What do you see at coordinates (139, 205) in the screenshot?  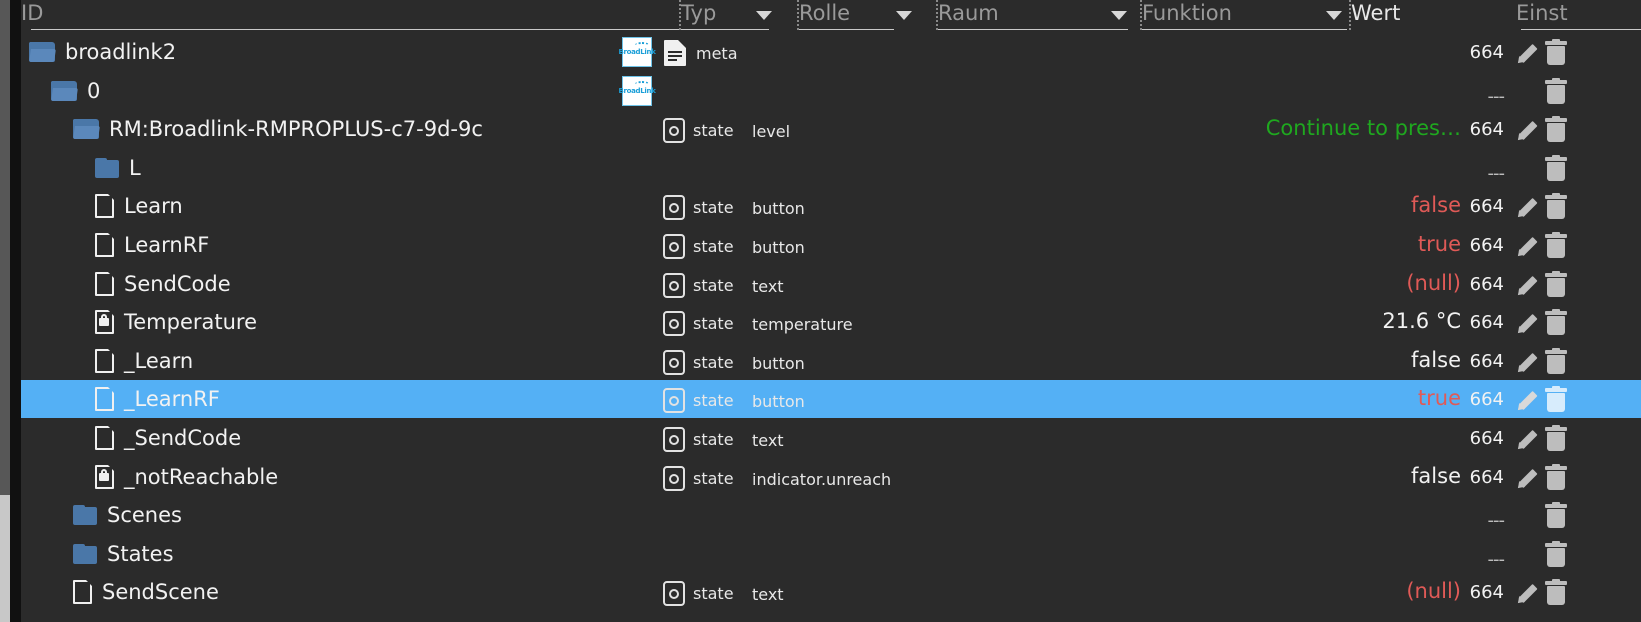 I see `row-id-cell: Learn` at bounding box center [139, 205].